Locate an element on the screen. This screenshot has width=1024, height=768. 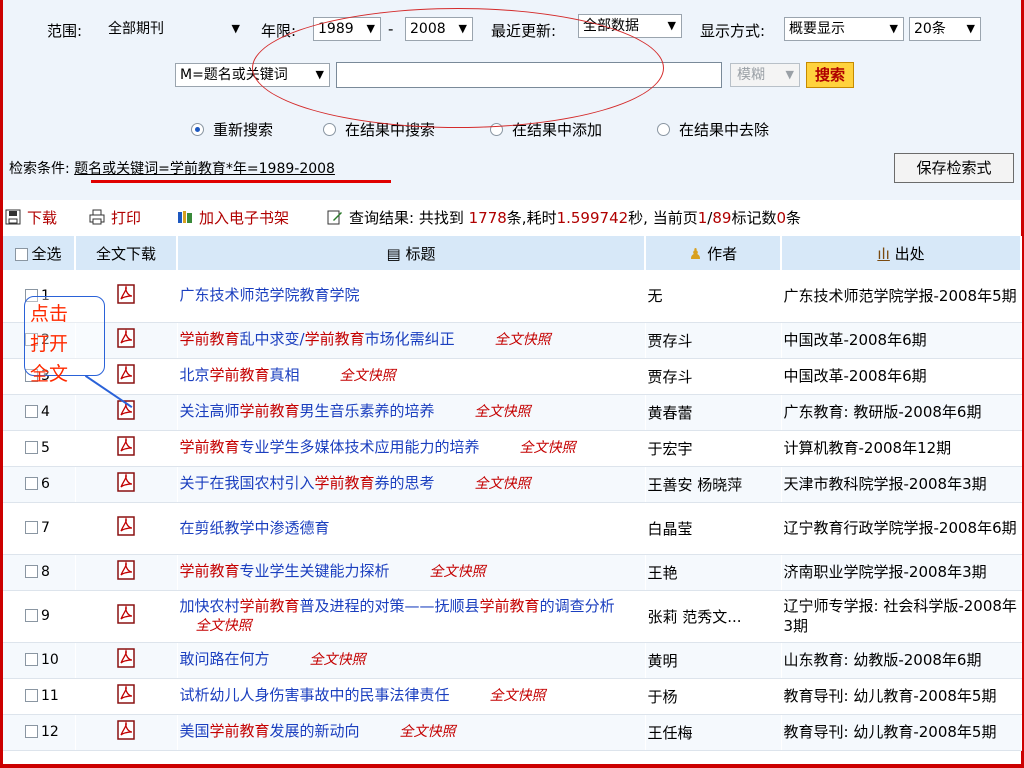
row-select-cell: 5 is located at coordinates (39, 448).